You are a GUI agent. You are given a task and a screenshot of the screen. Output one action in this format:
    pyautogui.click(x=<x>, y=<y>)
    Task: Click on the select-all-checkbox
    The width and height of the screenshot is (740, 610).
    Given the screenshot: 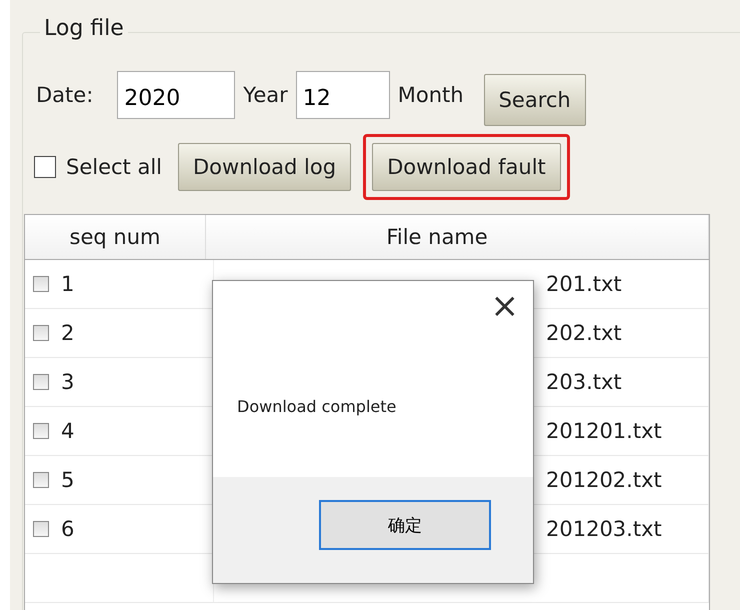 What is the action you would take?
    pyautogui.click(x=45, y=167)
    